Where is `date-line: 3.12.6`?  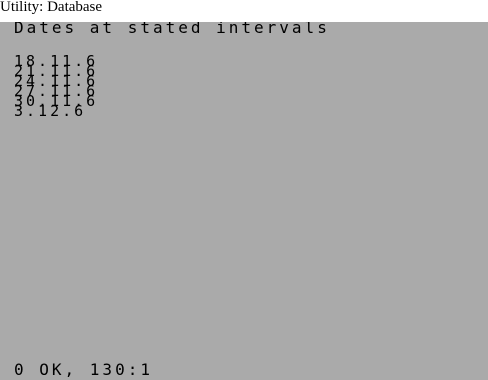 date-line: 3.12.6 is located at coordinates (50, 111).